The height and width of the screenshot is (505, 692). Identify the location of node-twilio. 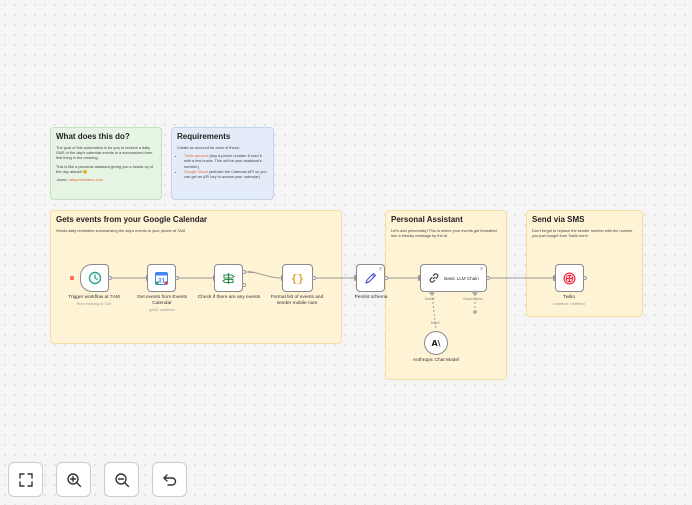
(569, 278).